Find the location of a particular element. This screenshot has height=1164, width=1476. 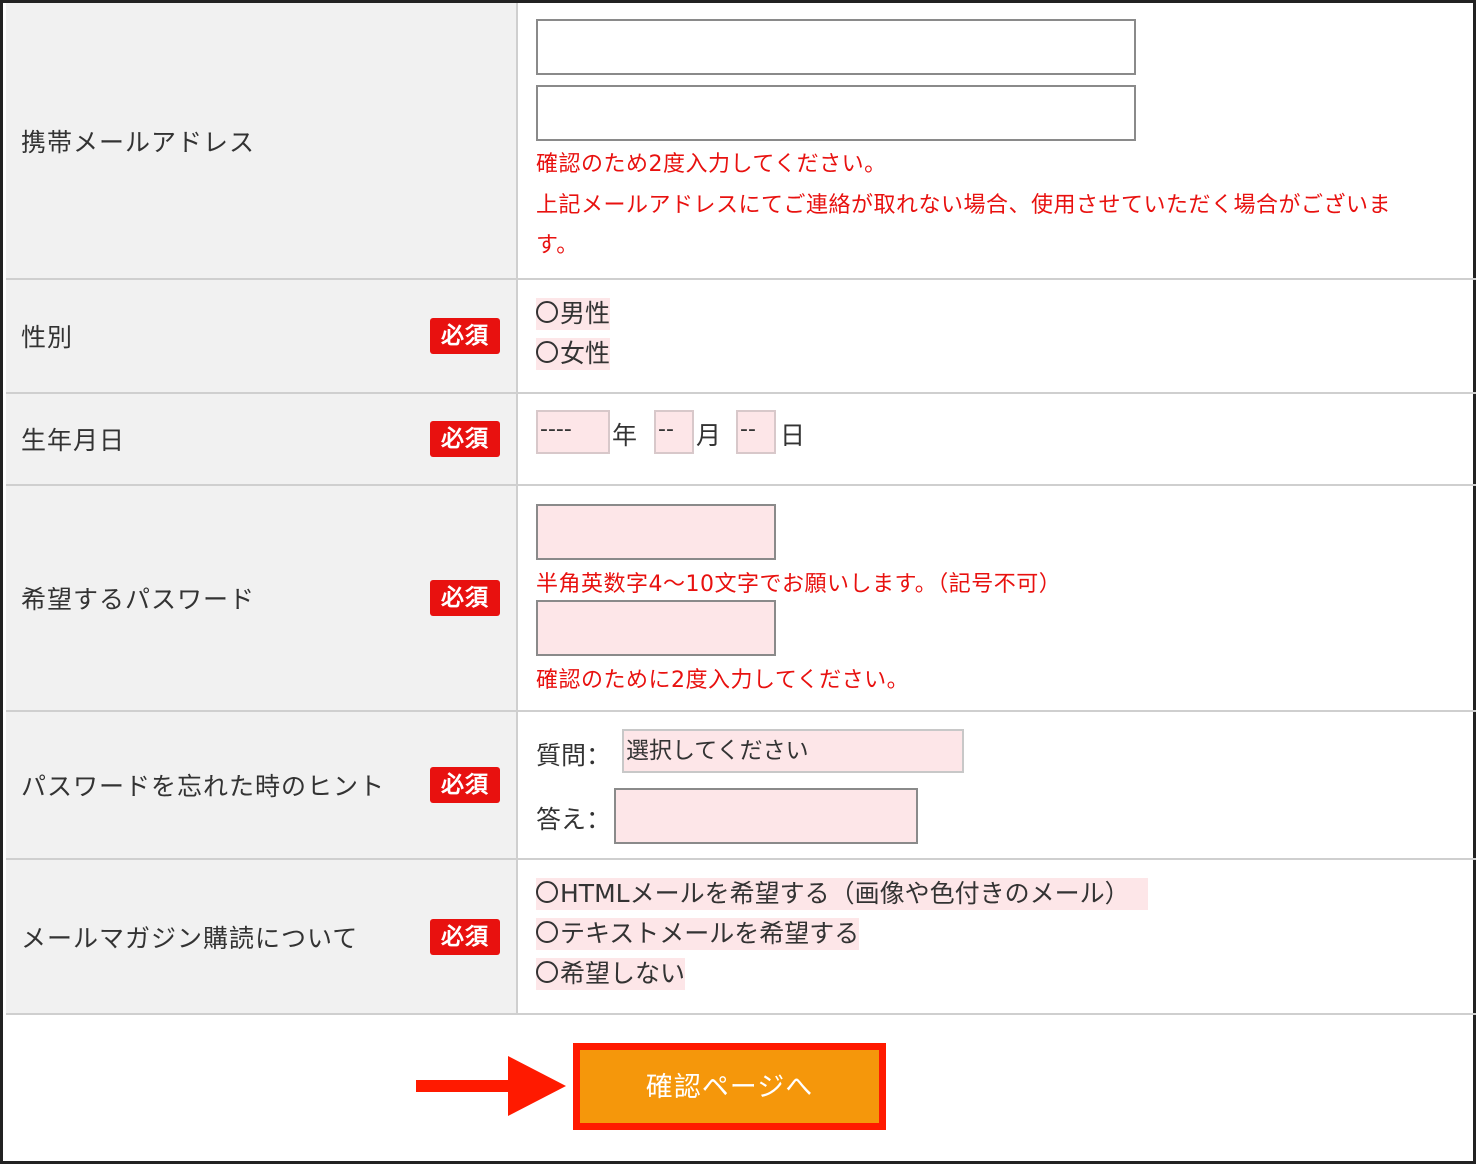

birth-year-select: ---- is located at coordinates (573, 432).